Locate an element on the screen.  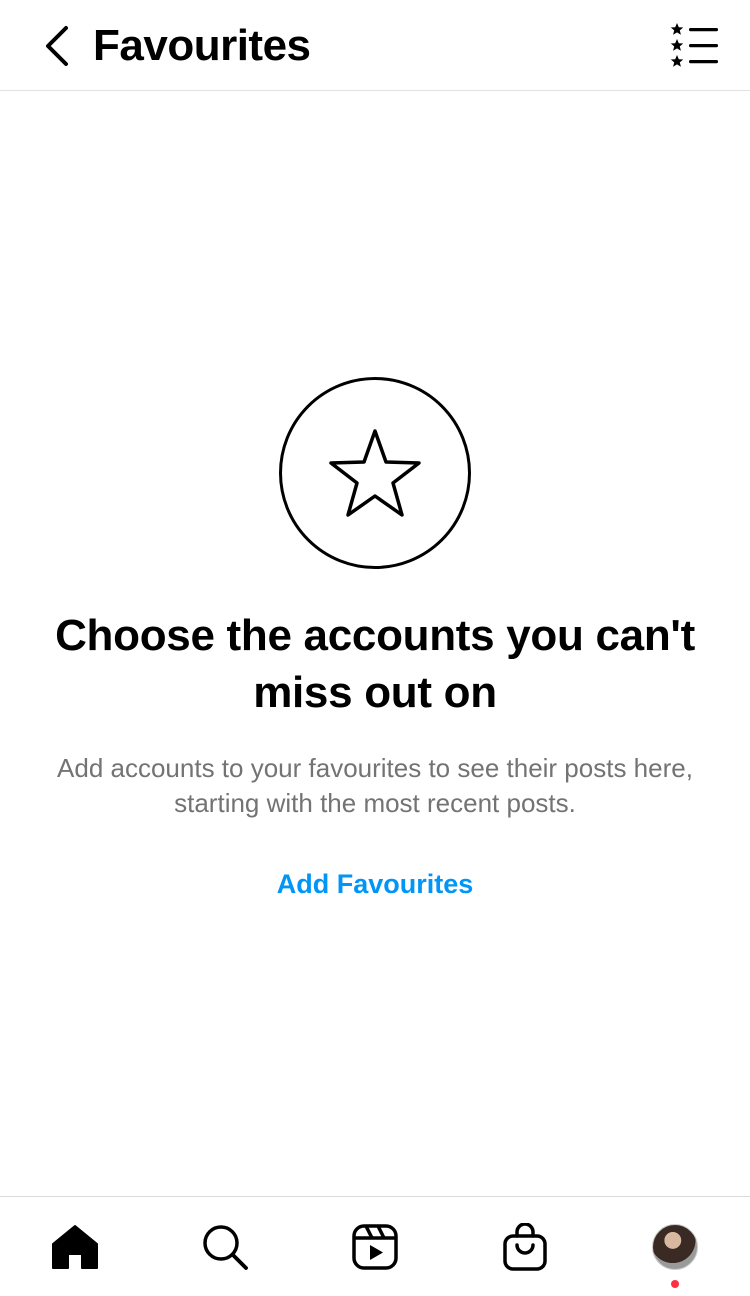
search-icon is located at coordinates (225, 1247).